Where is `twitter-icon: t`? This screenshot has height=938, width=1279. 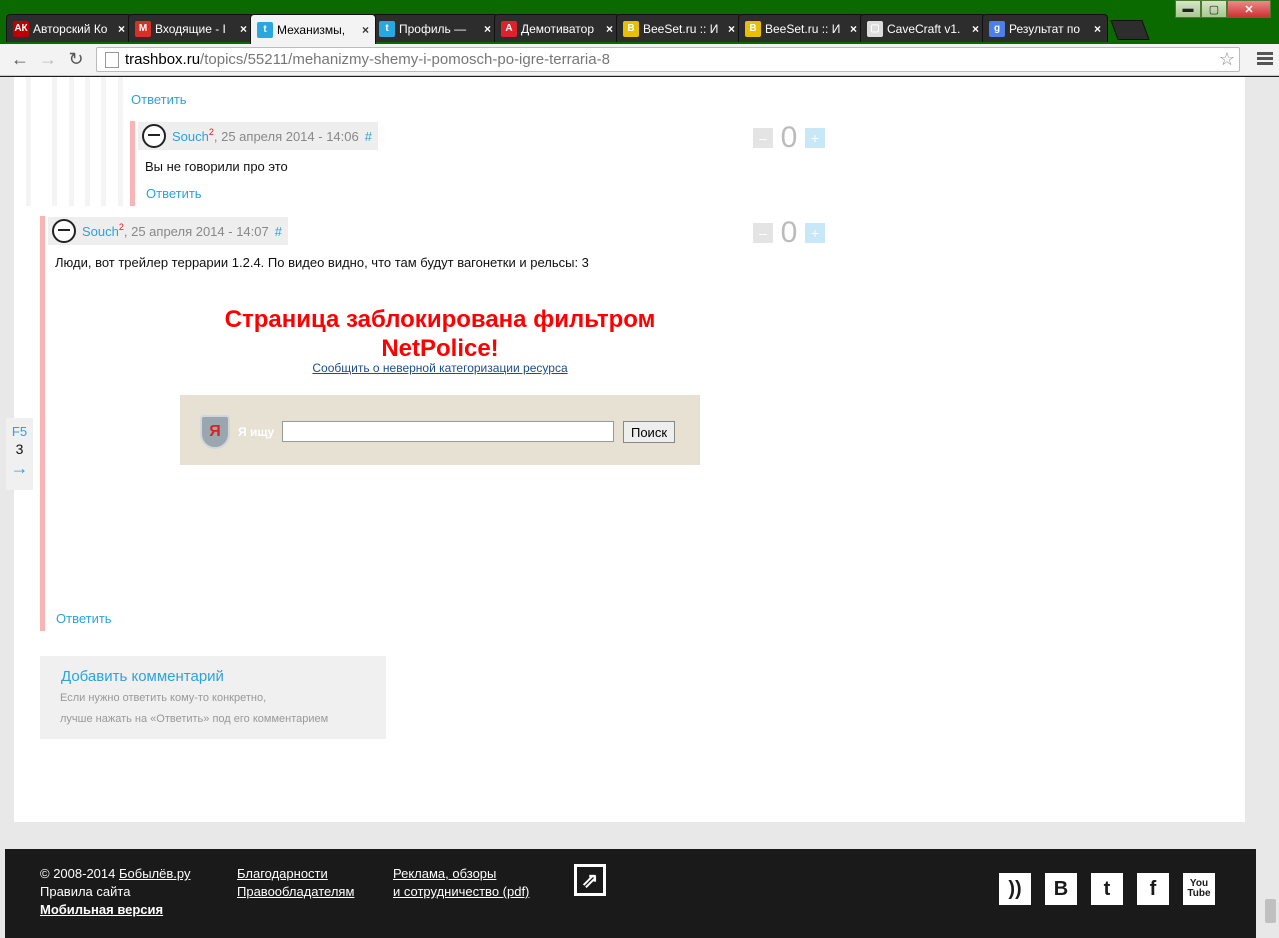 twitter-icon: t is located at coordinates (1107, 889).